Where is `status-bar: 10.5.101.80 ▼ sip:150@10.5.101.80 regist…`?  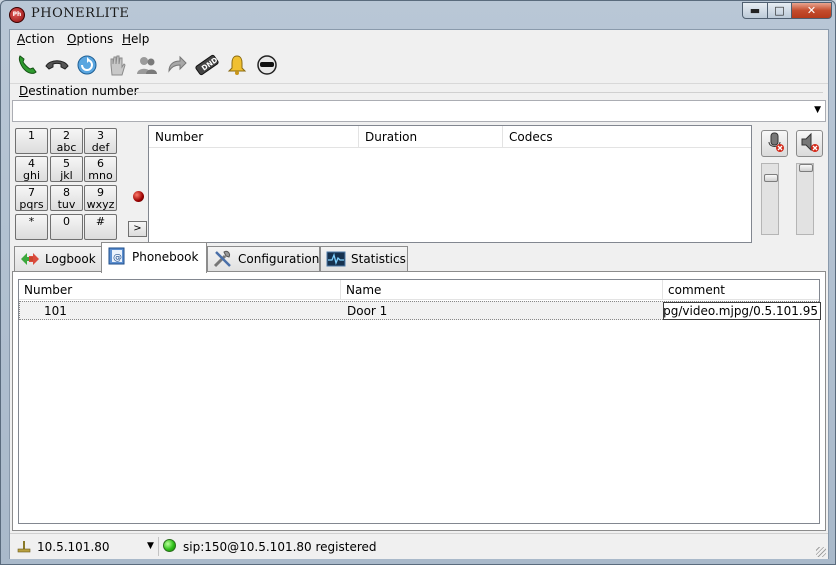 status-bar: 10.5.101.80 ▼ sip:150@10.5.101.80 regist… is located at coordinates (419, 546).